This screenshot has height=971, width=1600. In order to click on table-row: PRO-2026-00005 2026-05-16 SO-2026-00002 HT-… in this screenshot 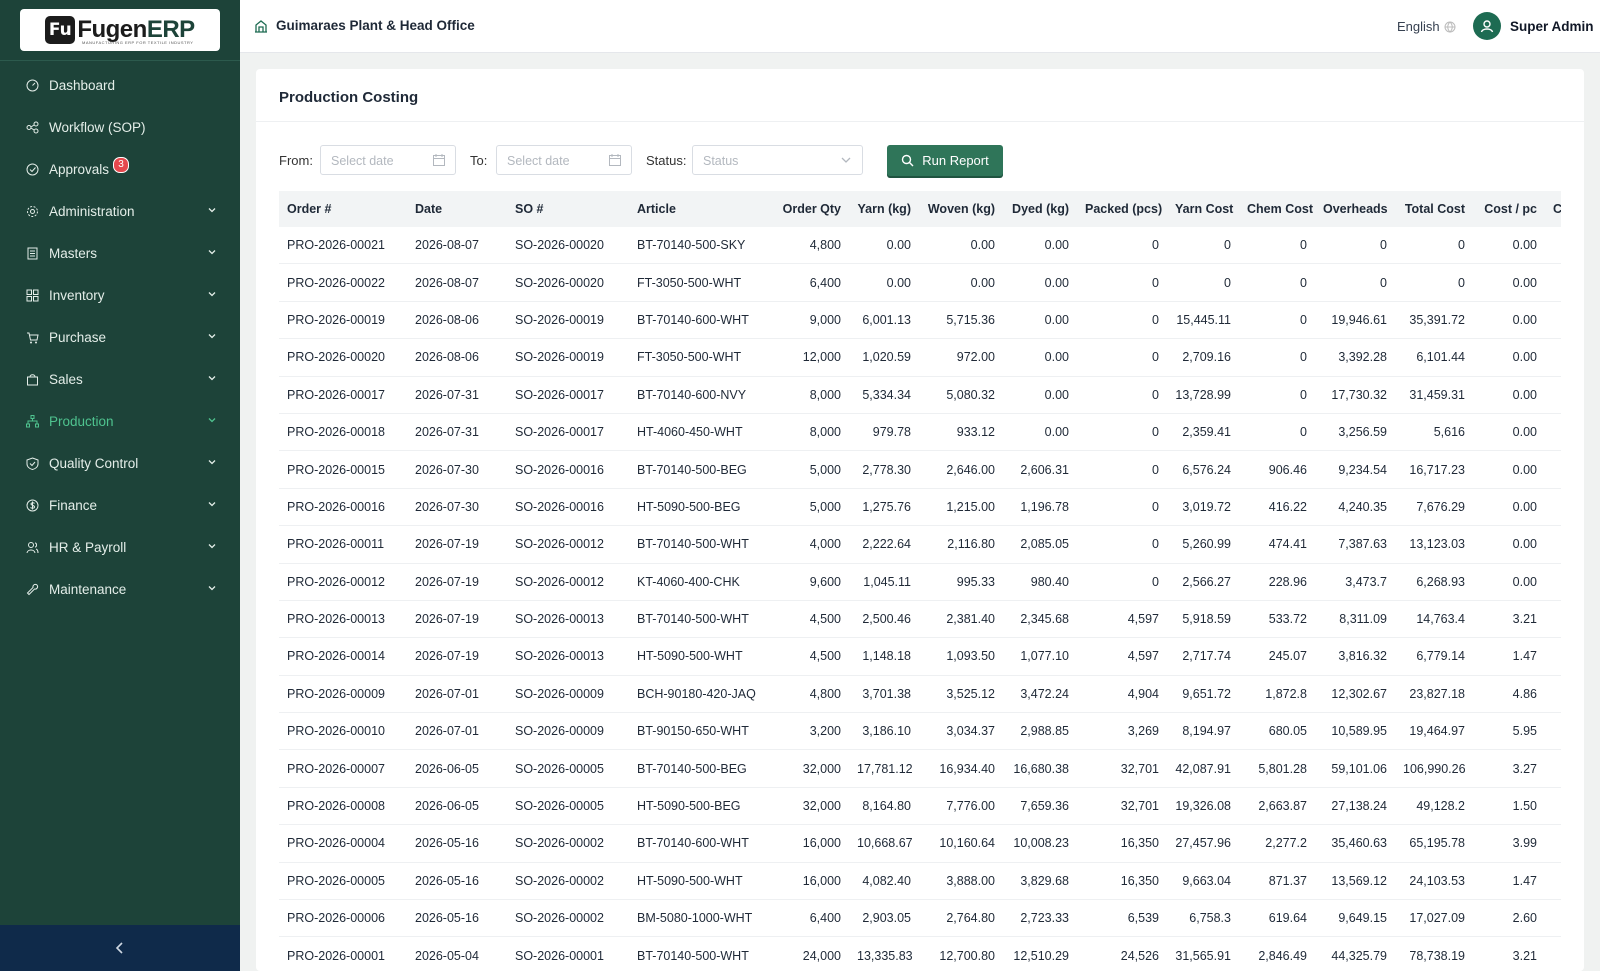, I will do `click(920, 881)`.